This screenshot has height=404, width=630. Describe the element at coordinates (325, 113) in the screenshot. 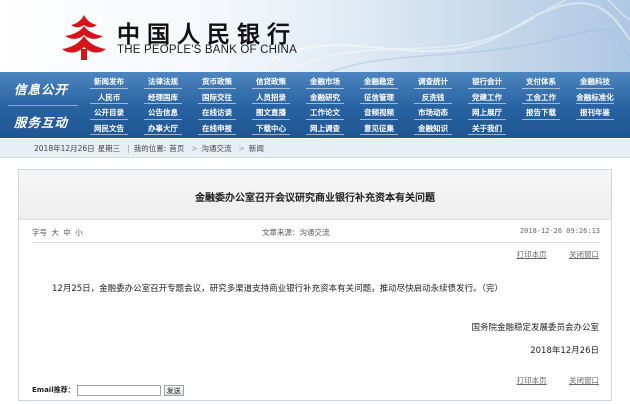

I see `nav-item: 工作论文` at that location.